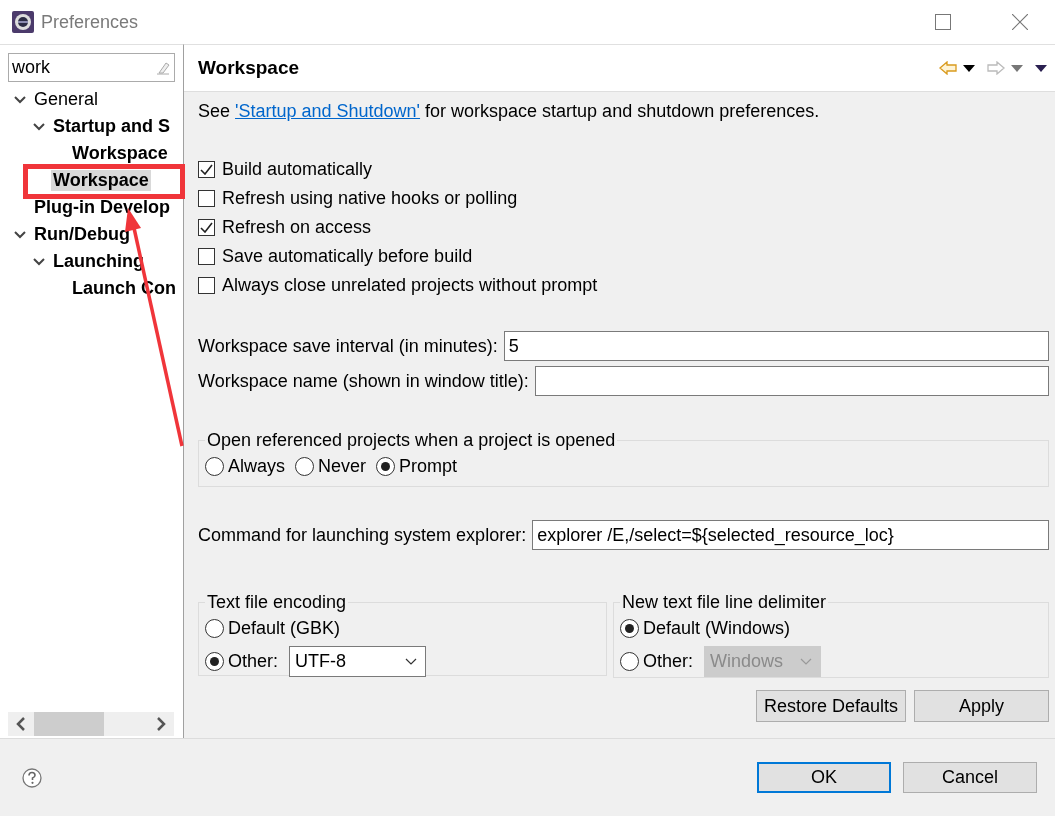 The height and width of the screenshot is (816, 1055). What do you see at coordinates (428, 466) in the screenshot?
I see `radio-label: Prompt` at bounding box center [428, 466].